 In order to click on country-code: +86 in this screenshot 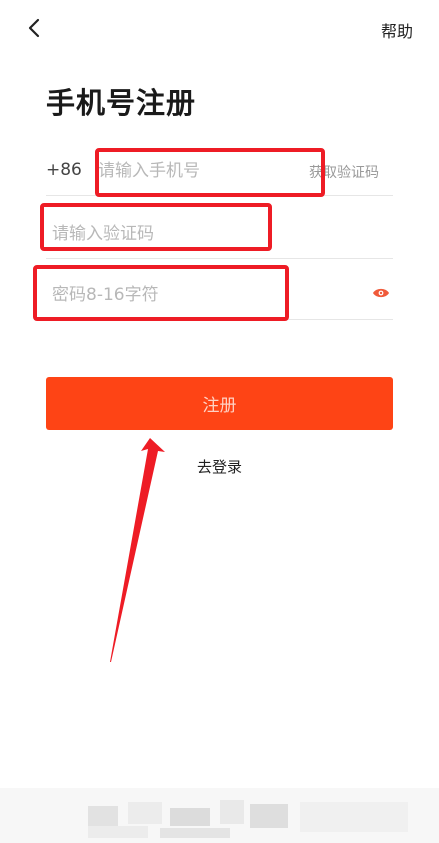, I will do `click(64, 170)`.